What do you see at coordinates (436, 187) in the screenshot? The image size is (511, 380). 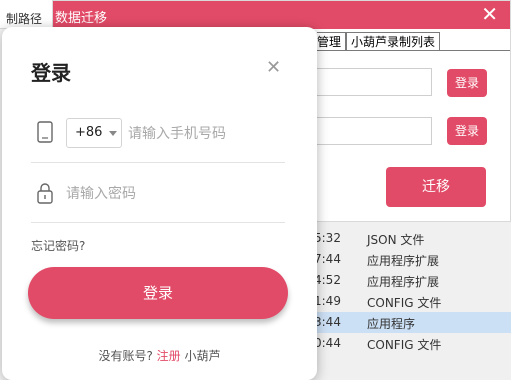 I see `migrate-button: 迁移` at bounding box center [436, 187].